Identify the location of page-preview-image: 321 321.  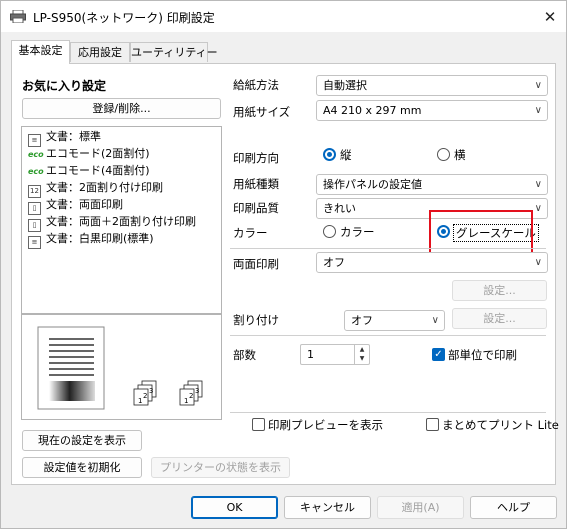
(120, 368).